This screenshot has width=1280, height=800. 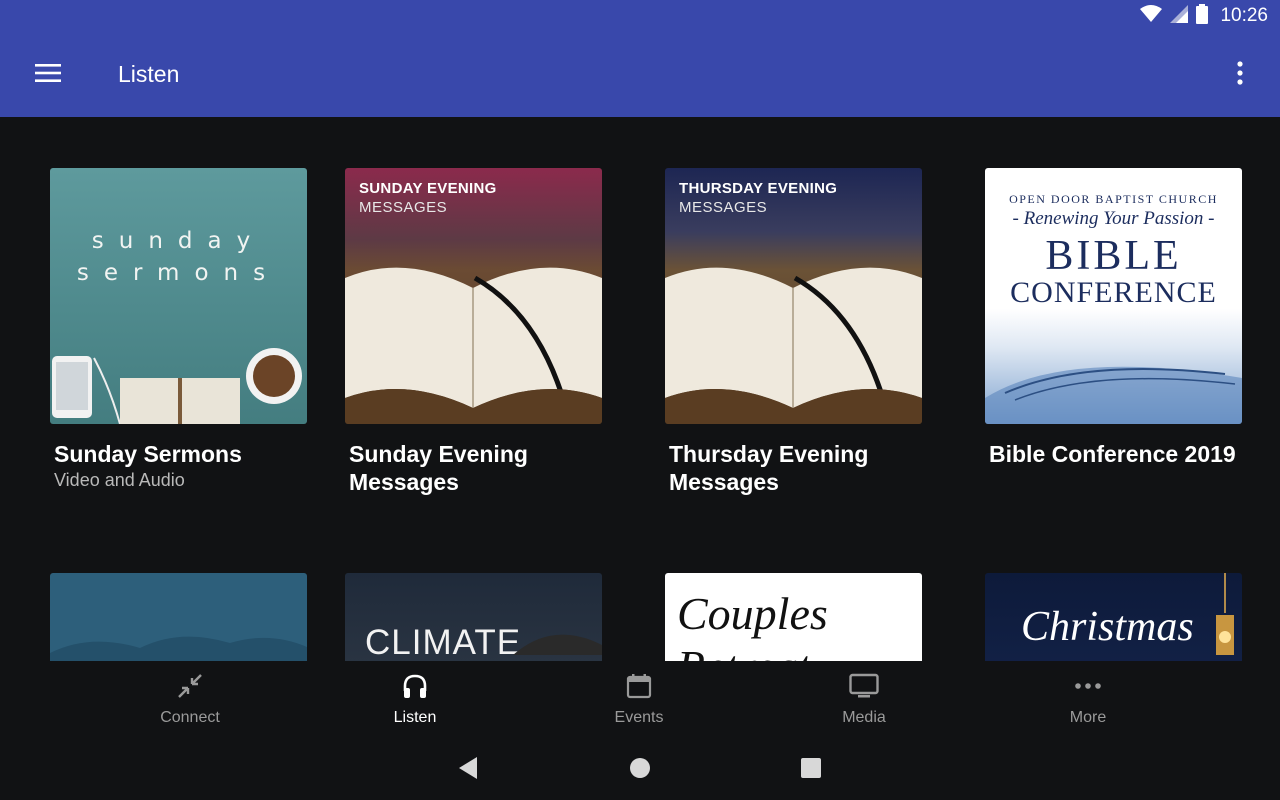 I want to click on system-navigation-bar, so click(x=640, y=770).